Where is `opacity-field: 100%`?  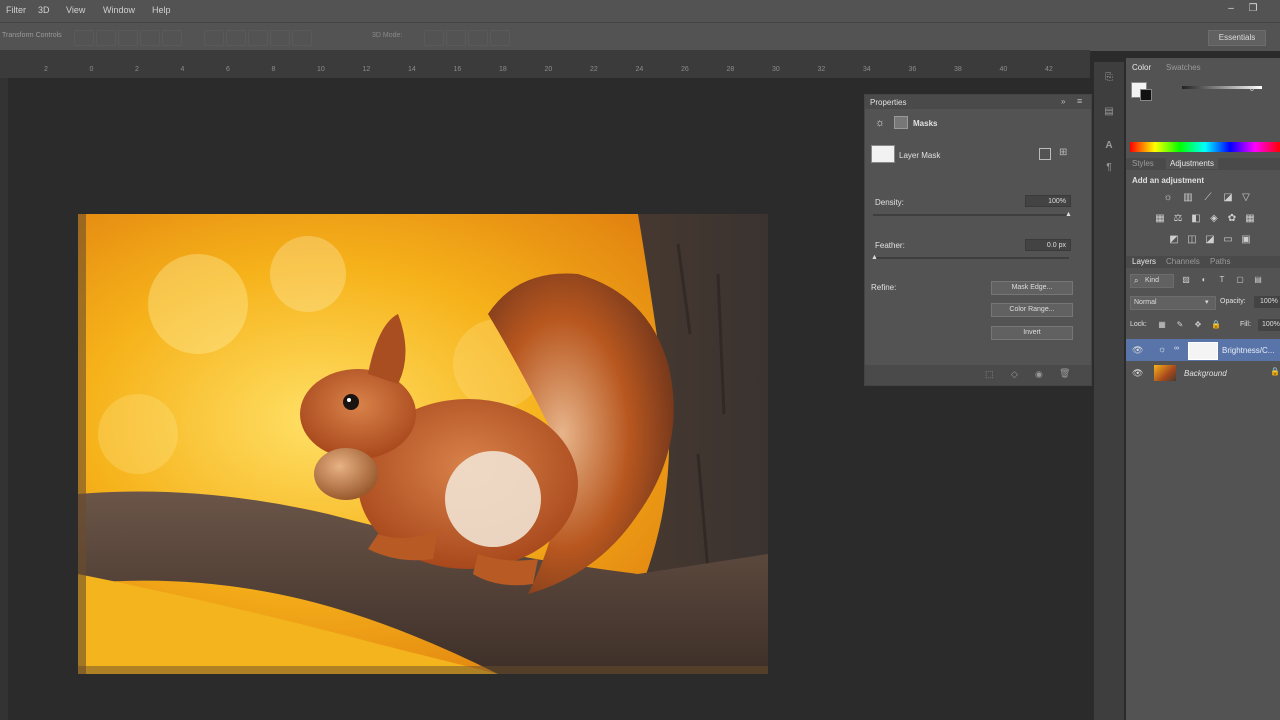
opacity-field: 100% is located at coordinates (1267, 302).